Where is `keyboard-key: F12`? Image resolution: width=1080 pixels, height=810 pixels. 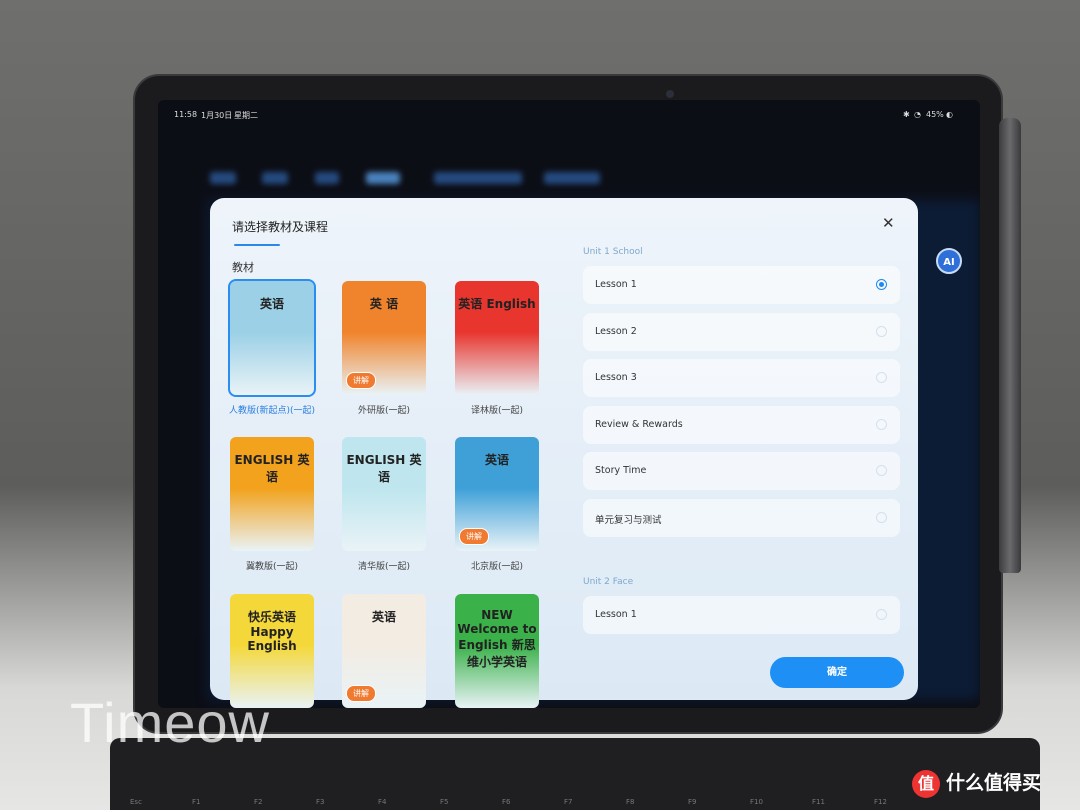 keyboard-key: F12 is located at coordinates (880, 802).